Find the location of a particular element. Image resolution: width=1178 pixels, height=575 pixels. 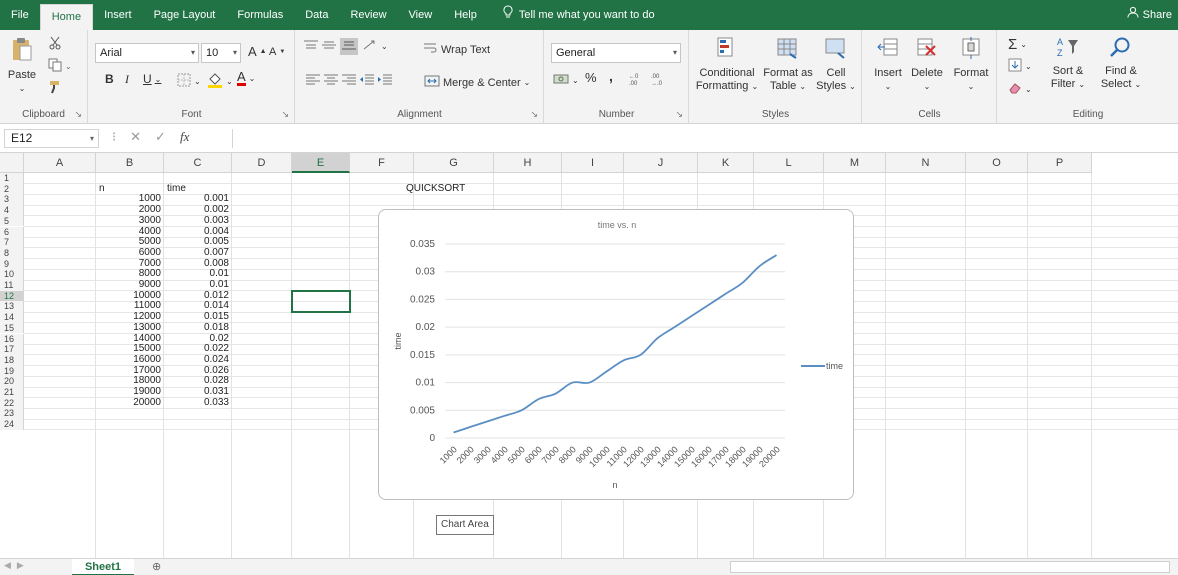

italic-button: I is located at coordinates (127, 79).